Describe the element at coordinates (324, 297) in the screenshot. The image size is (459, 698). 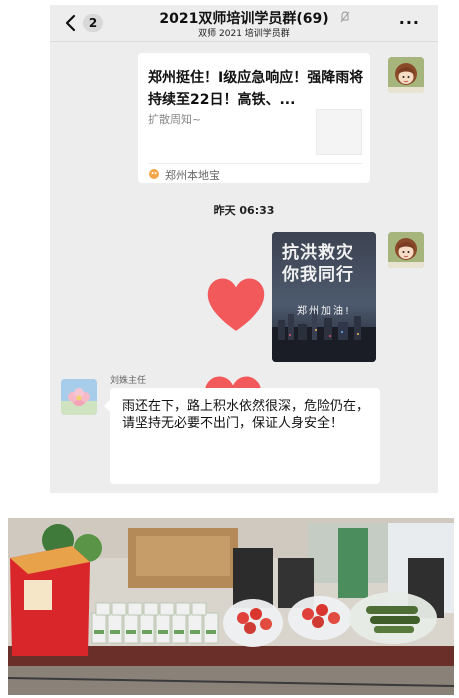
I see `poster-image: 抗洪救灾 你我同行 郑州加油!` at that location.